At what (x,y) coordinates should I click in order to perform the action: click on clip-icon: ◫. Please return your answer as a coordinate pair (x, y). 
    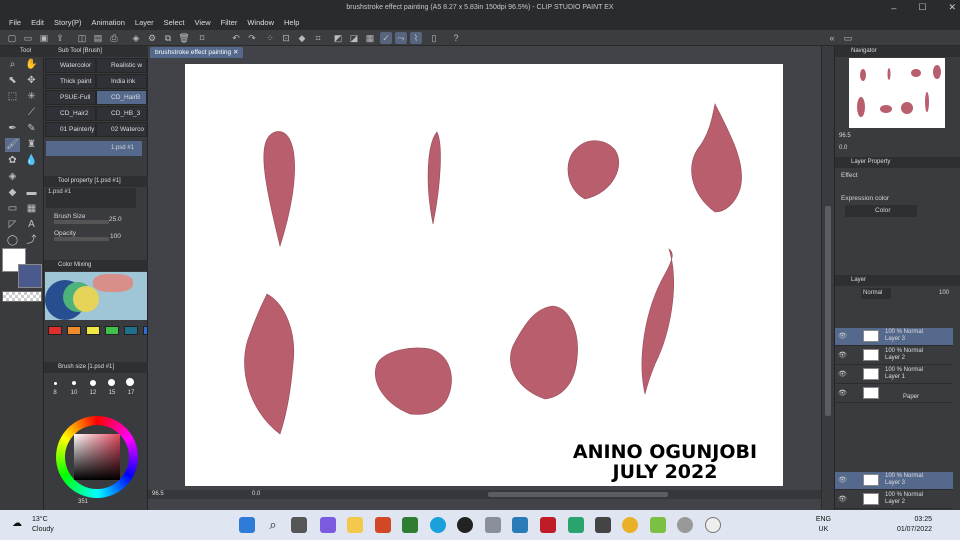
    Looking at the image, I should click on (82, 38).